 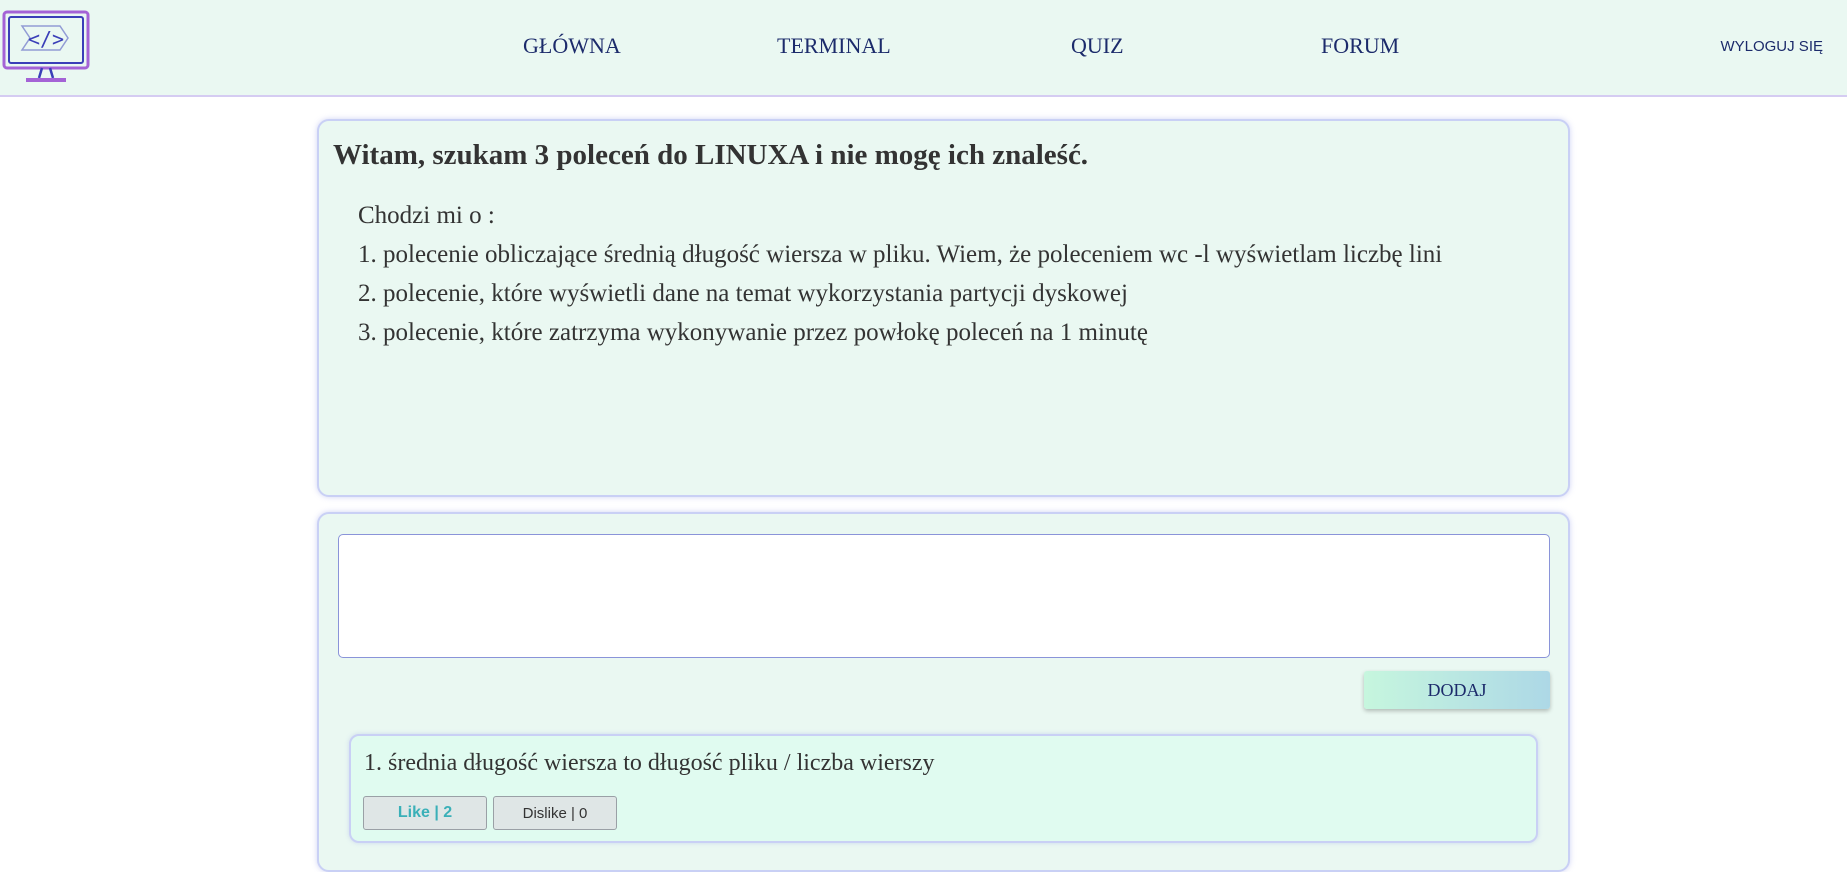 What do you see at coordinates (1771, 46) in the screenshot?
I see `logout-link: WYLOGUJ SIĘ` at bounding box center [1771, 46].